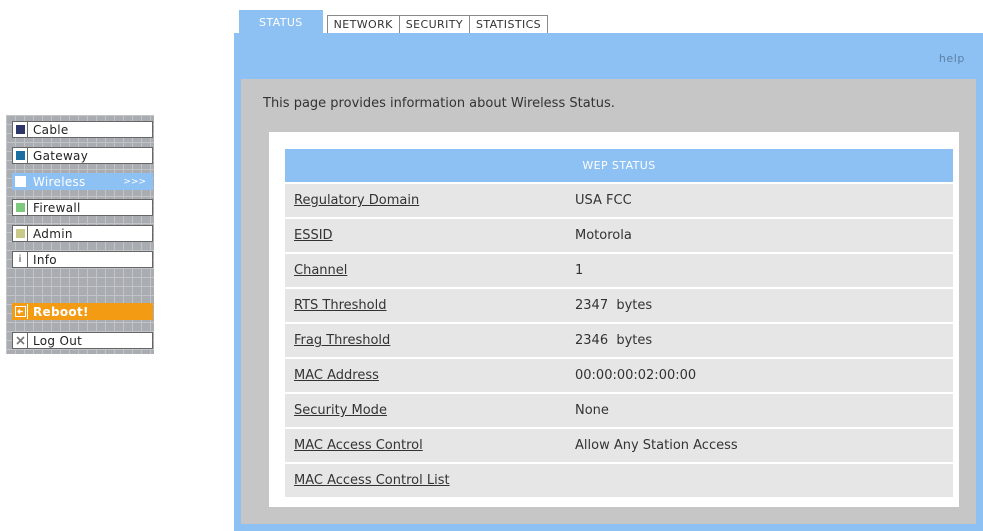 The height and width of the screenshot is (531, 983). What do you see at coordinates (759, 200) in the screenshot?
I see `regulatory-domain-value: USA FCC` at bounding box center [759, 200].